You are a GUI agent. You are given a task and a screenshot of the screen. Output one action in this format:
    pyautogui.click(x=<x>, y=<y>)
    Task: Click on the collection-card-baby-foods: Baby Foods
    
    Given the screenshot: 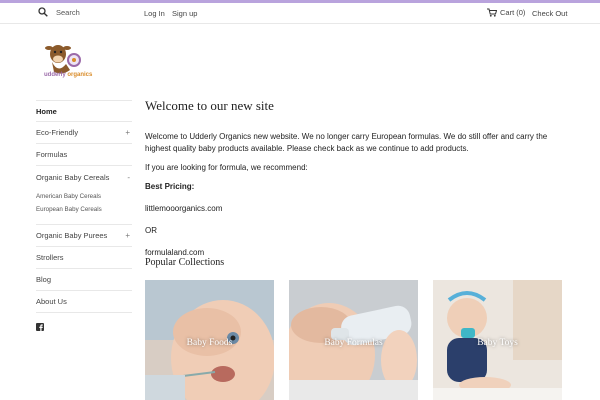 What is the action you would take?
    pyautogui.click(x=209, y=340)
    